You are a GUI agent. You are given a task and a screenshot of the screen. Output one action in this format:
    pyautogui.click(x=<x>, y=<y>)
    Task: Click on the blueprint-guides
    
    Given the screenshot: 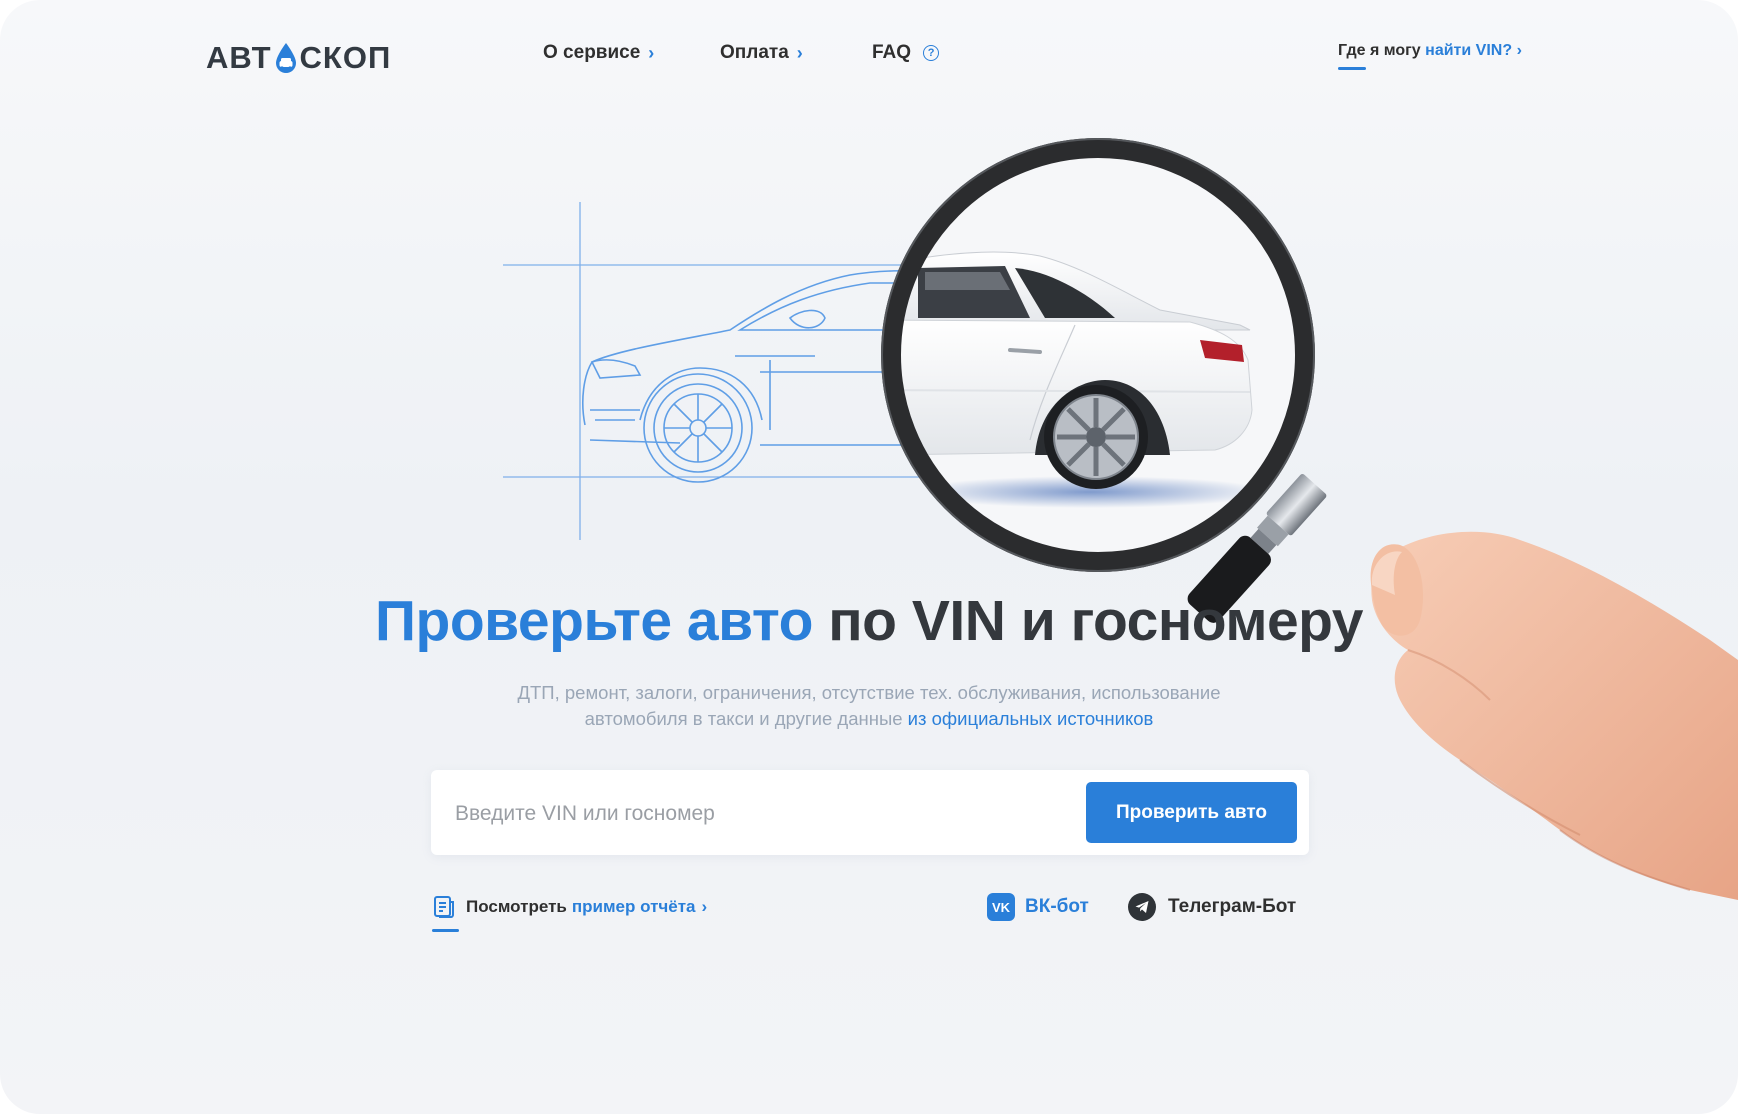 What is the action you would take?
    pyautogui.click(x=711, y=371)
    